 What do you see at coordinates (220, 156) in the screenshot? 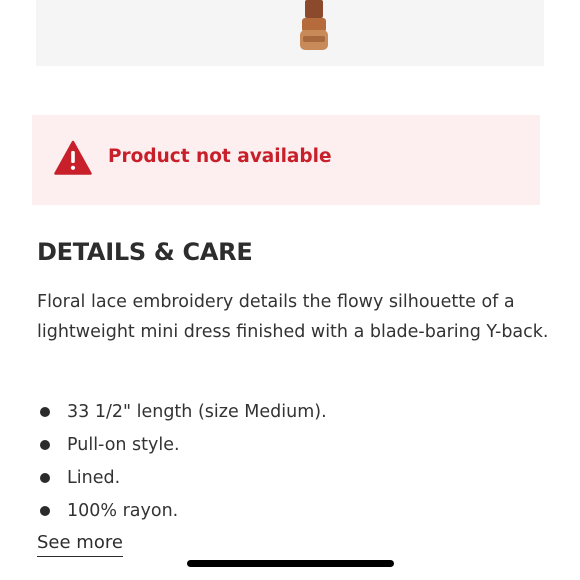
I see `alert-message: Product not available` at bounding box center [220, 156].